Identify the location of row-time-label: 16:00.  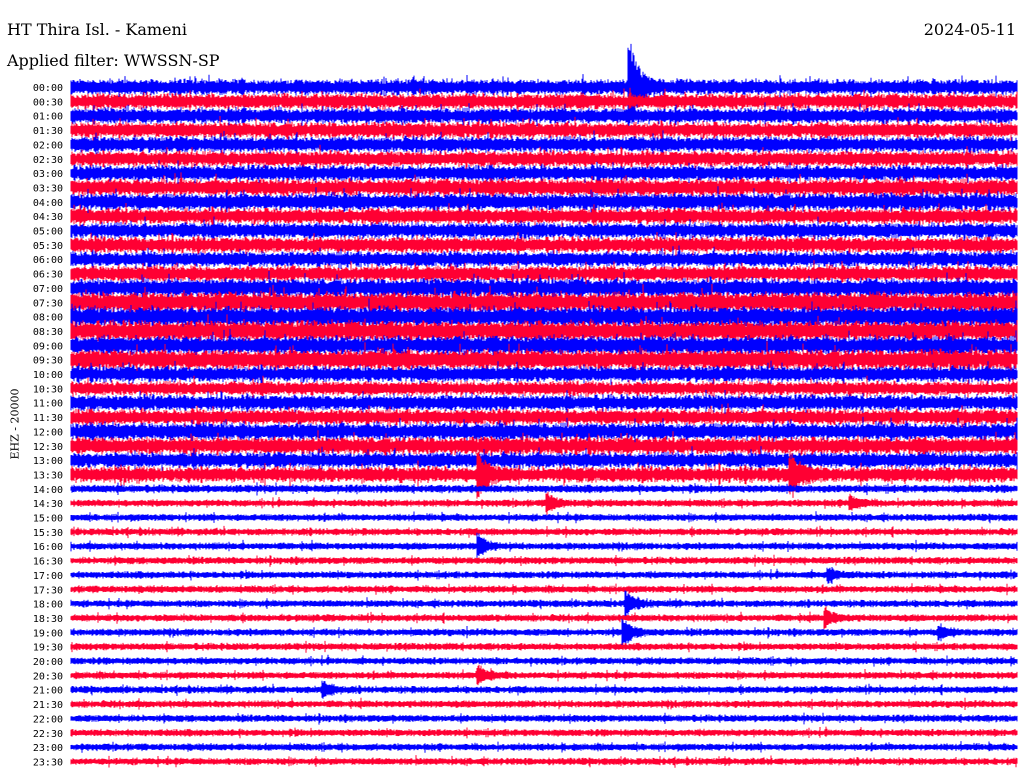
(48, 547).